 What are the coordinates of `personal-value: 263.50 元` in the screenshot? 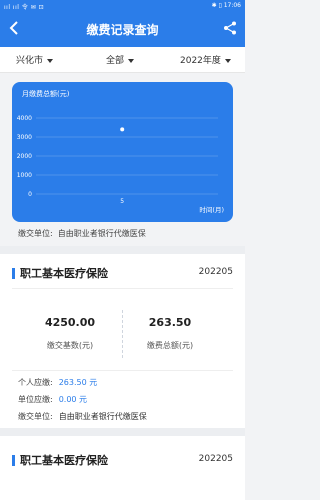 It's located at (78, 382).